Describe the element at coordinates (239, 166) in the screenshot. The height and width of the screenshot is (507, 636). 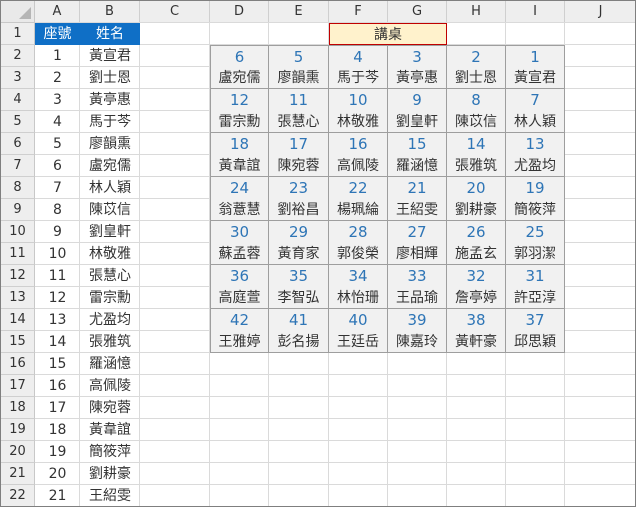
I see `seat-name-cell: 黃韋誼` at that location.